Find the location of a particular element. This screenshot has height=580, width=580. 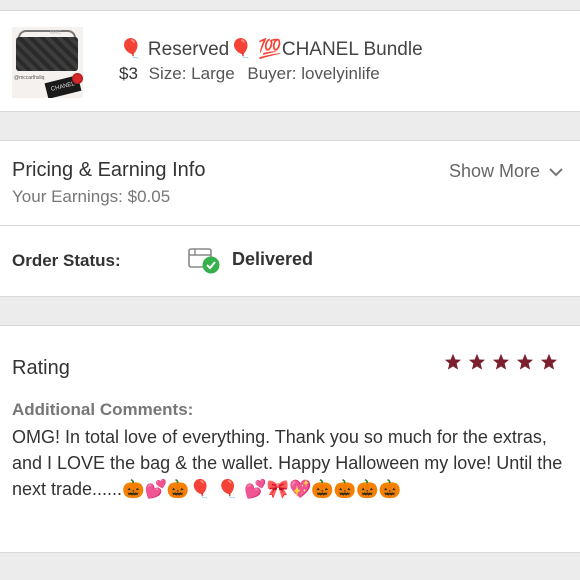

additional-comments-label: Additional Comments: is located at coordinates (103, 409).